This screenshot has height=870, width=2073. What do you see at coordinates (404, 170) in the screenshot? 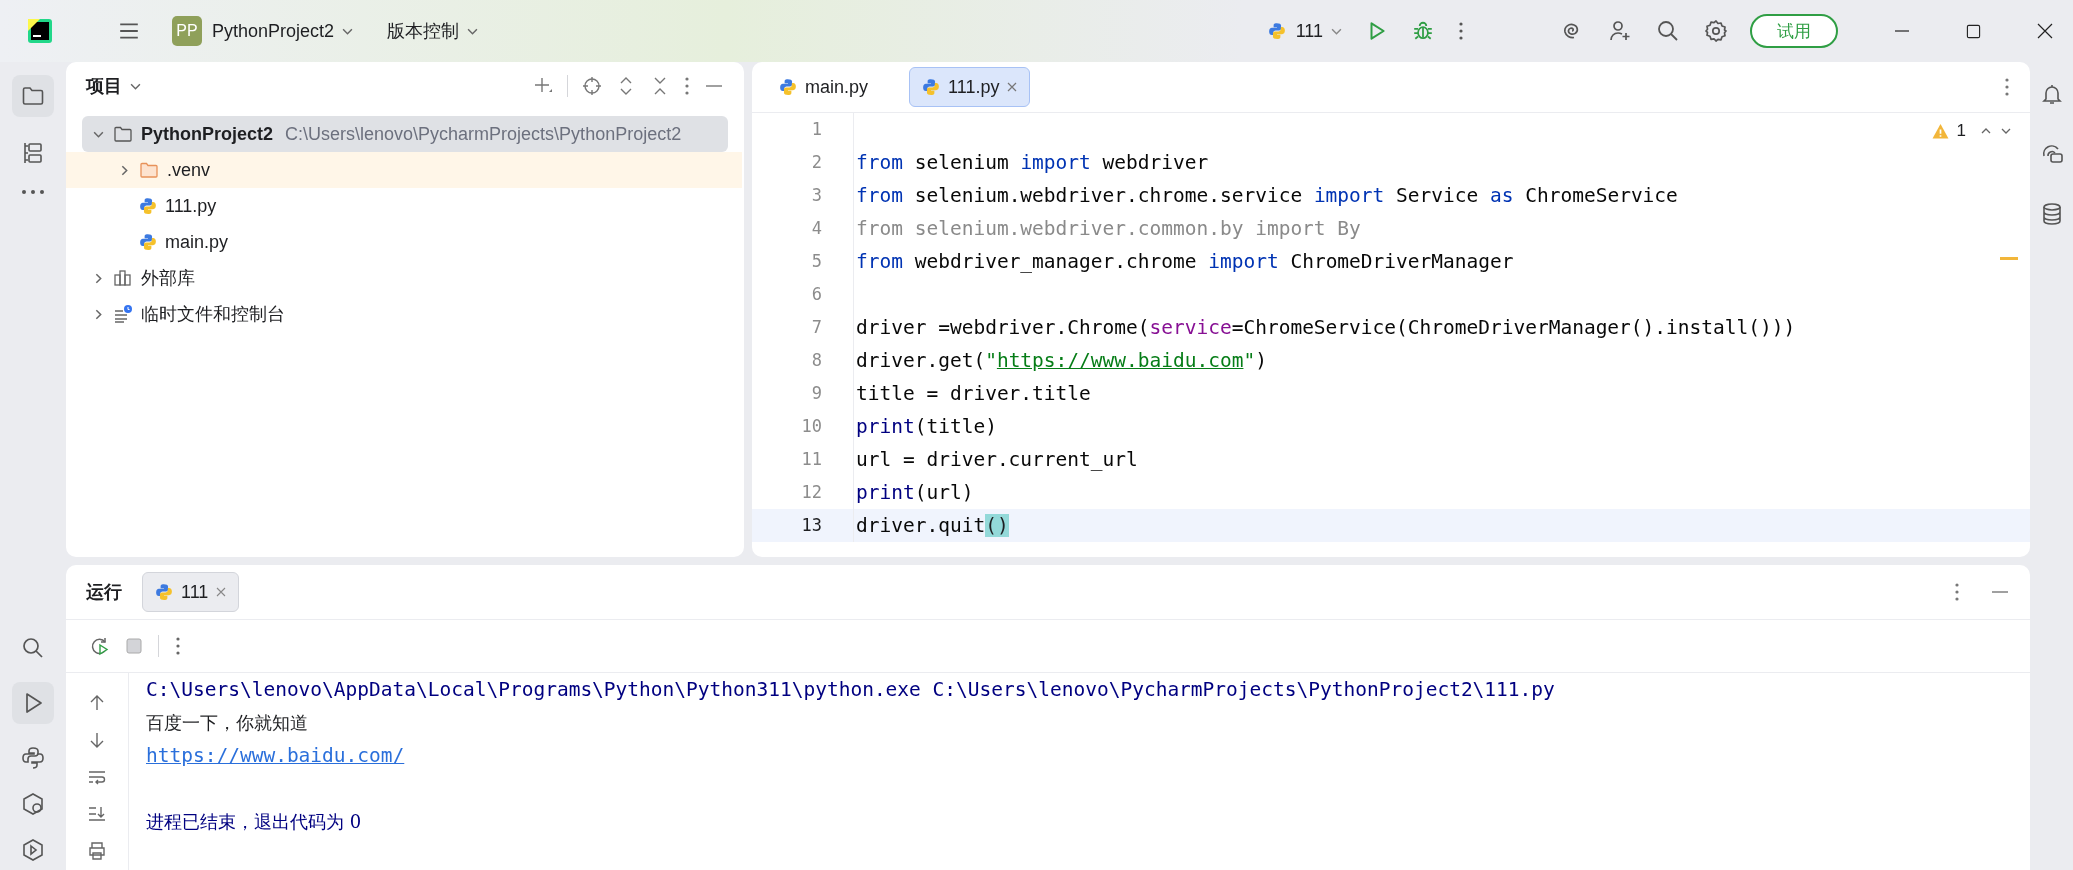
I see `tree-item: .venv` at bounding box center [404, 170].